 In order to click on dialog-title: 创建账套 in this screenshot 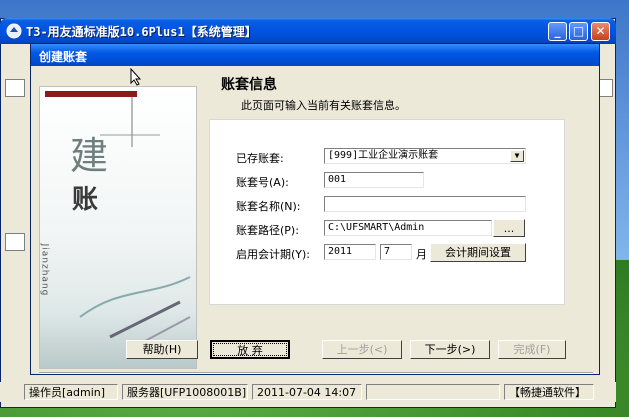, I will do `click(63, 57)`.